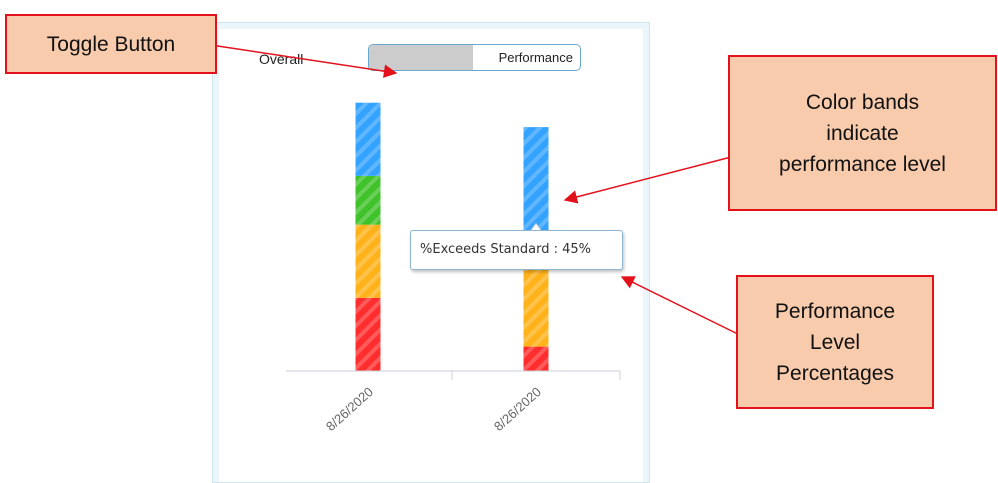 Image resolution: width=998 pixels, height=483 pixels. I want to click on callout-percentages-line3: Percentages, so click(835, 373).